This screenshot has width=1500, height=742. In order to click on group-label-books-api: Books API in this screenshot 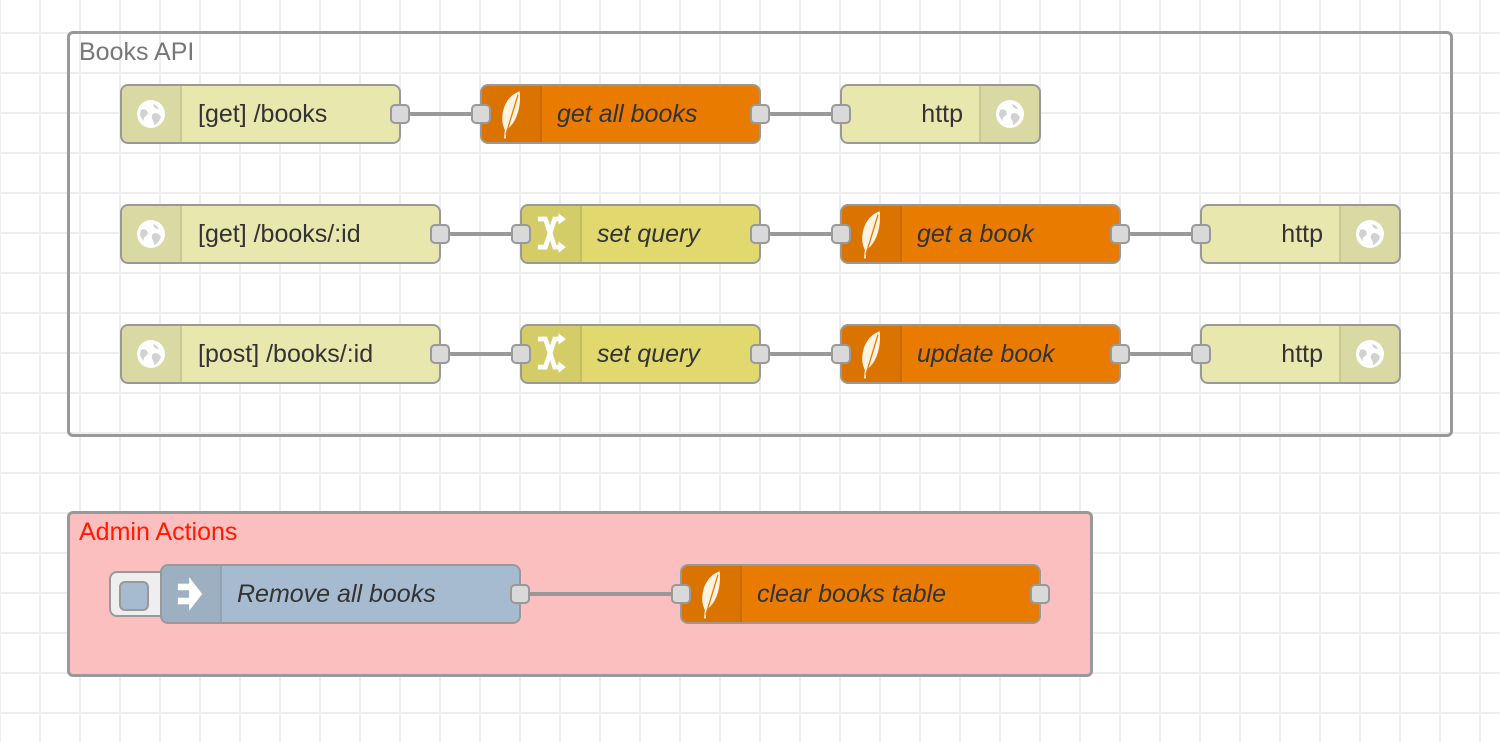, I will do `click(137, 52)`.